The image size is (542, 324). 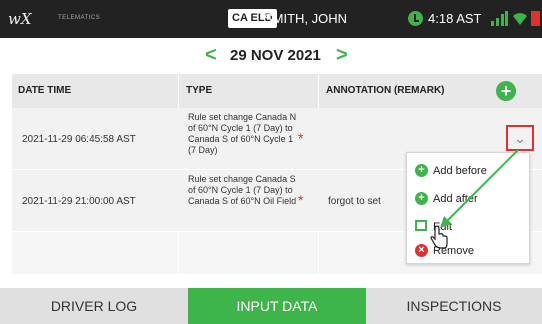 What do you see at coordinates (460, 171) in the screenshot?
I see `menu-item-label: Add before` at bounding box center [460, 171].